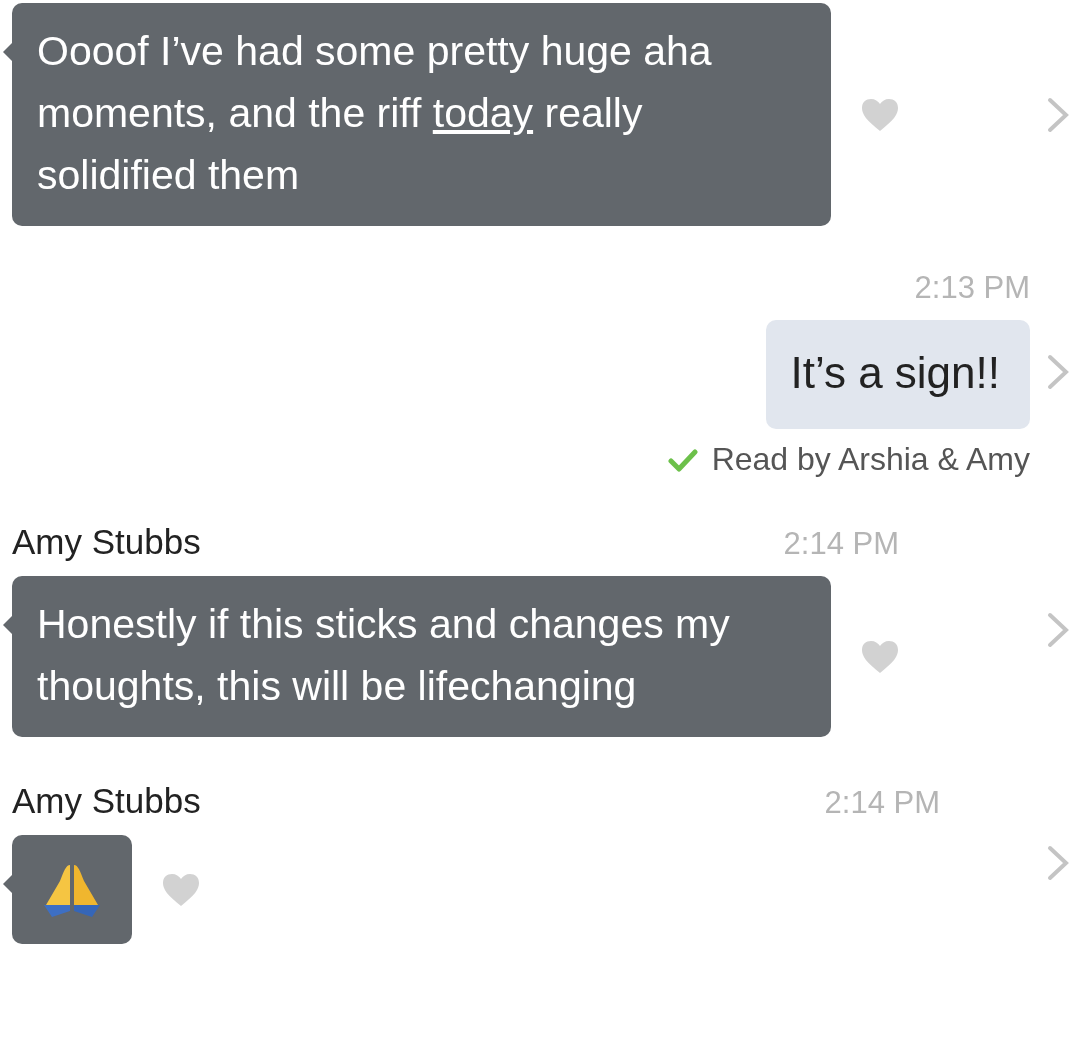 This screenshot has width=1086, height=1059. Describe the element at coordinates (682, 459) in the screenshot. I see `check-icon` at that location.